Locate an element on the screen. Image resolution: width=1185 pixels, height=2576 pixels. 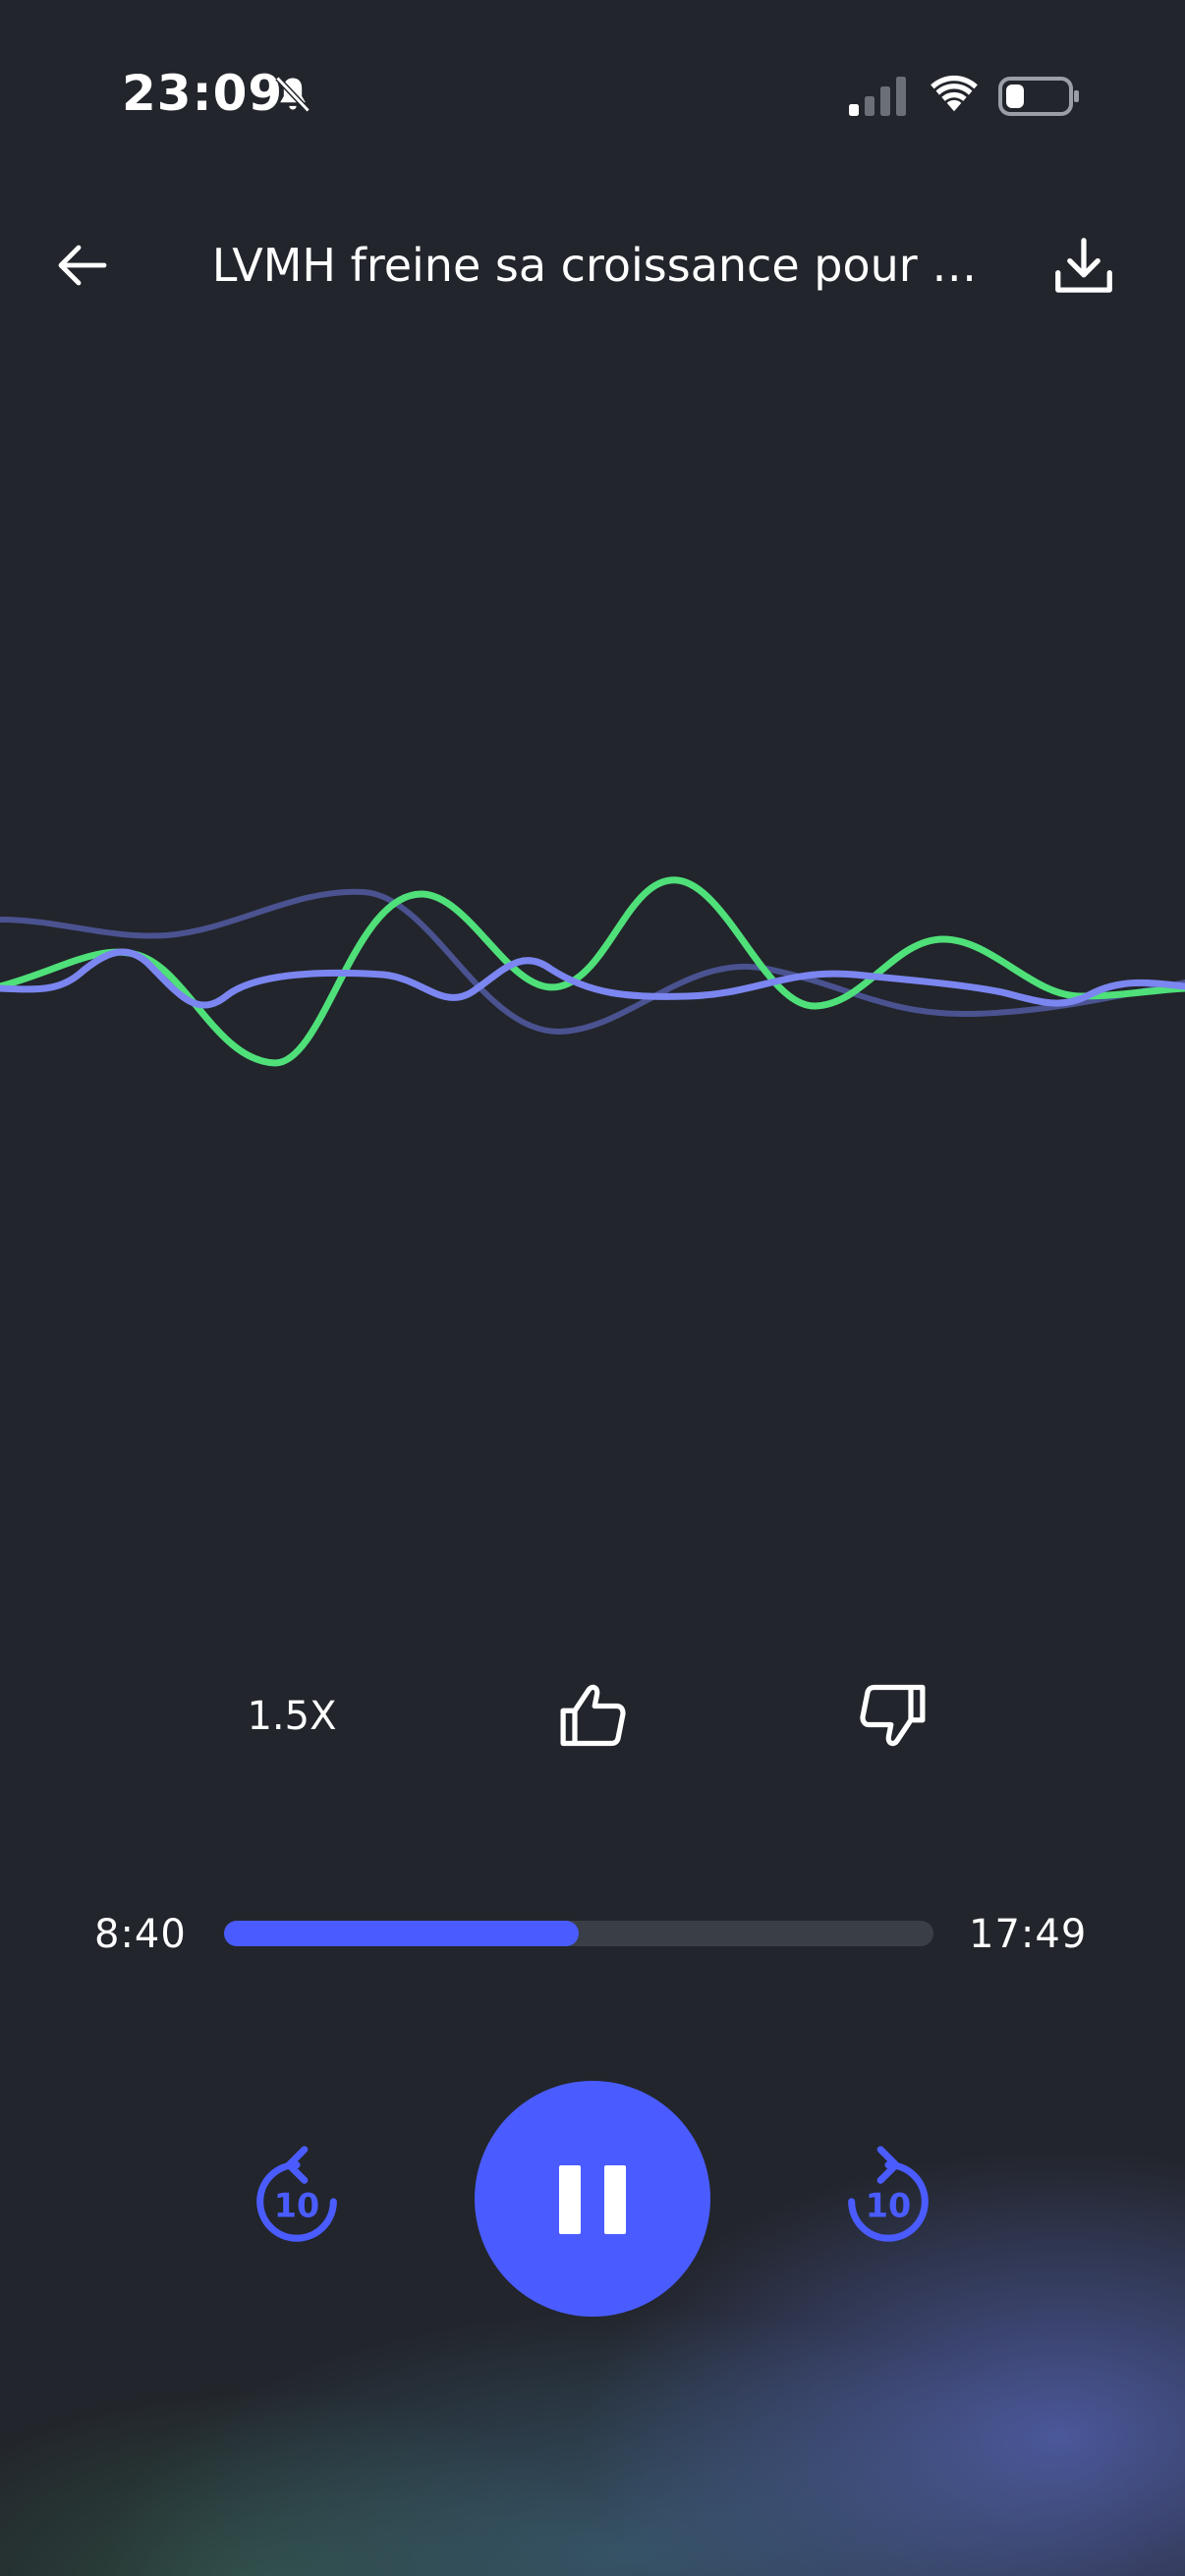
rewind-label: 10 is located at coordinates (296, 2206).